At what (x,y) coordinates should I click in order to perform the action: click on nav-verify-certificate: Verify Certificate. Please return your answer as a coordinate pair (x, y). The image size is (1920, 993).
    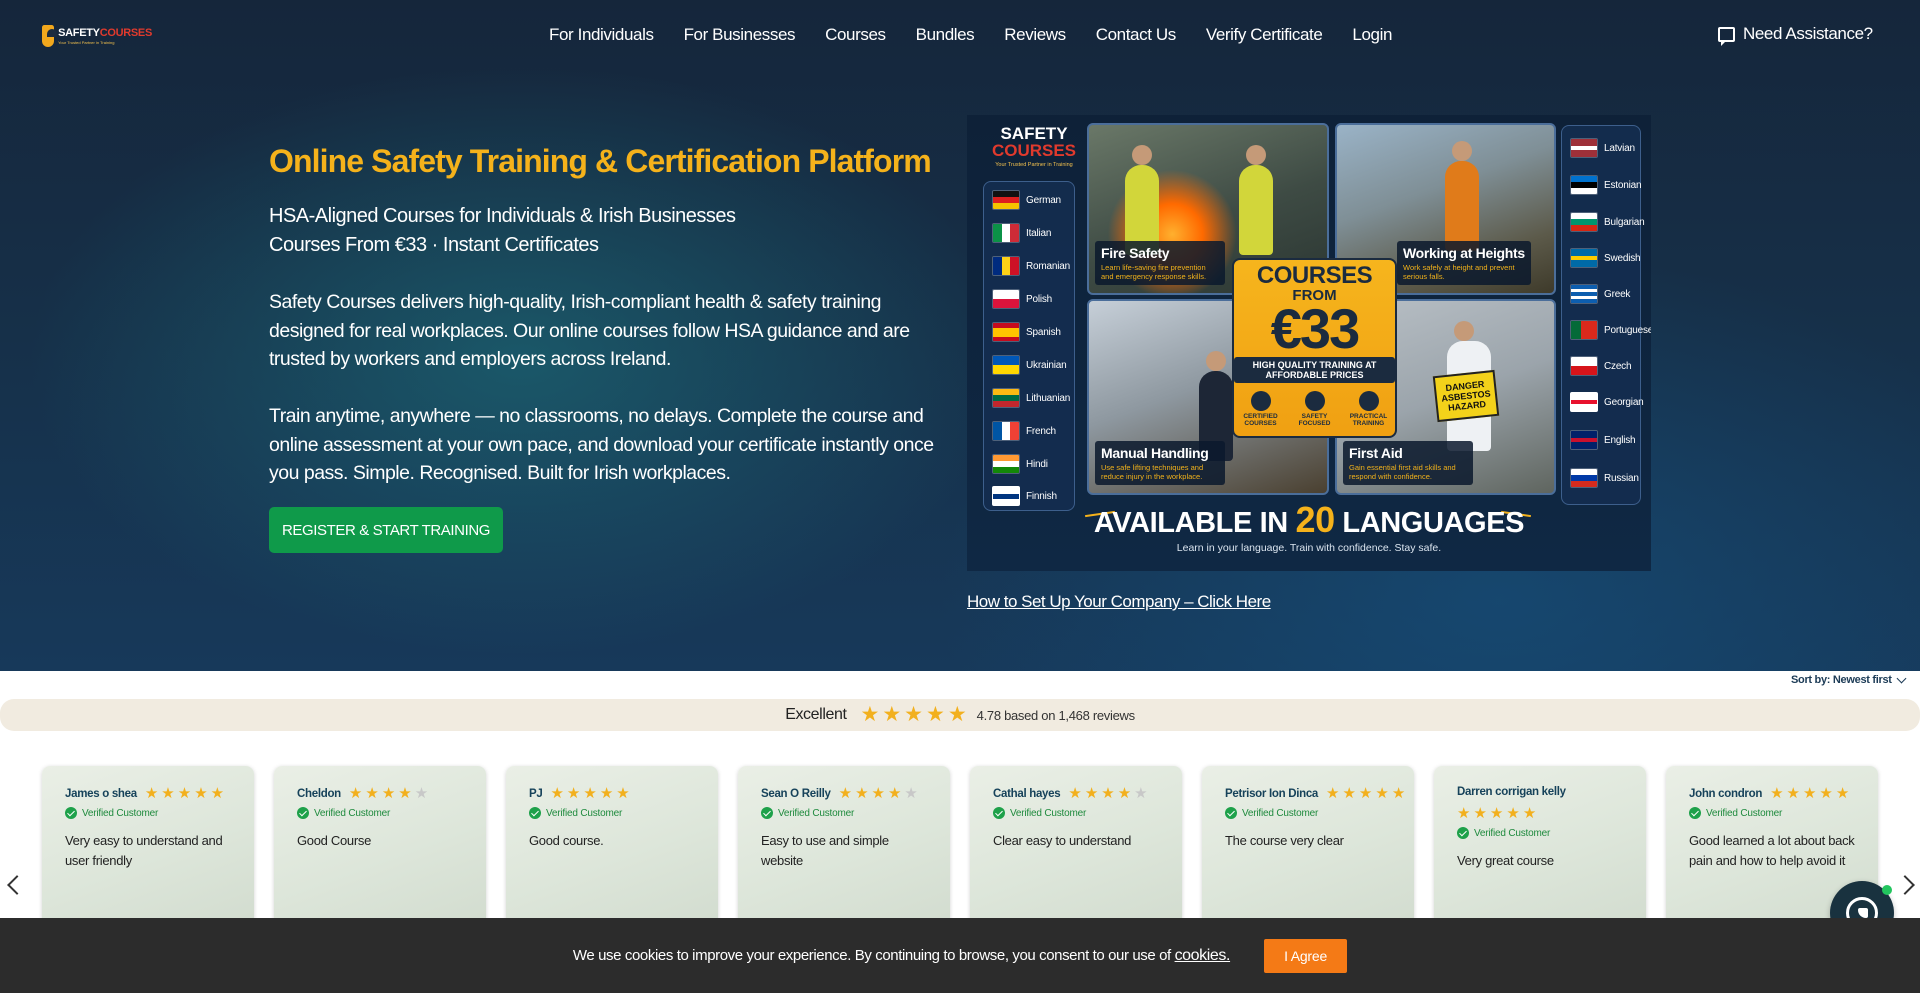
    Looking at the image, I should click on (1264, 35).